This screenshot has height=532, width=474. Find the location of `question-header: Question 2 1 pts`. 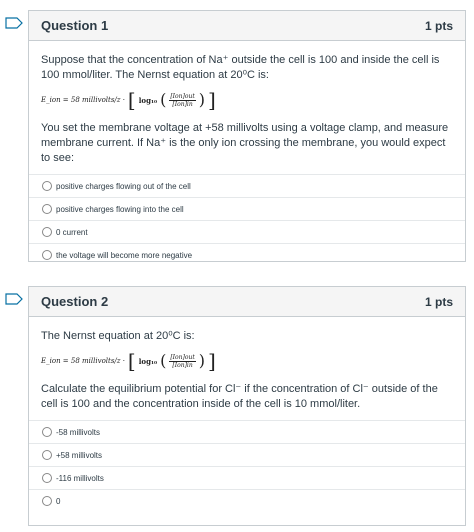

question-header: Question 2 1 pts is located at coordinates (247, 302).